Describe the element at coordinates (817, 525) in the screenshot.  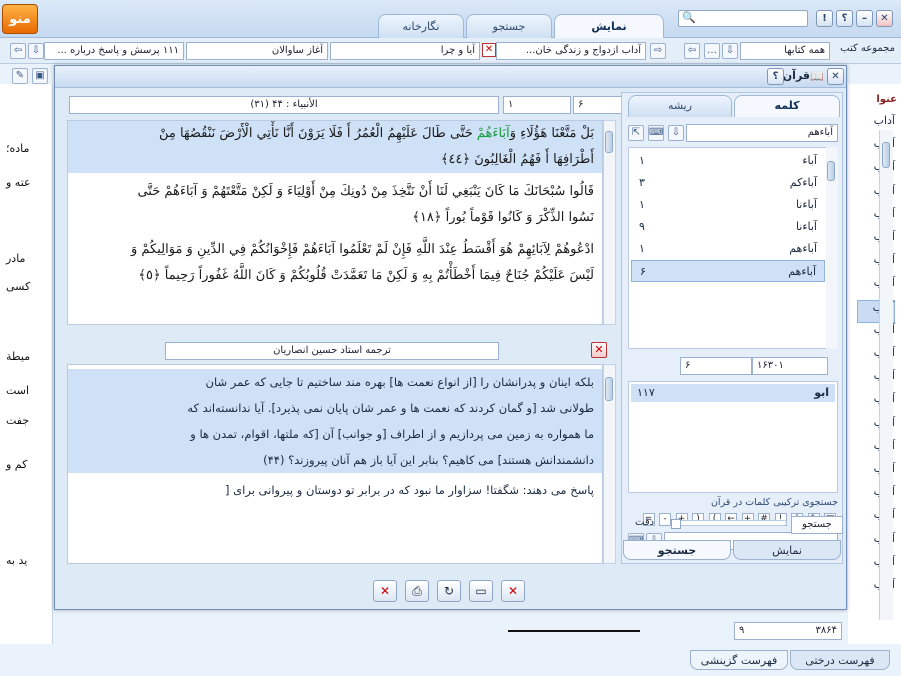
I see `search-button: جستجو` at that location.